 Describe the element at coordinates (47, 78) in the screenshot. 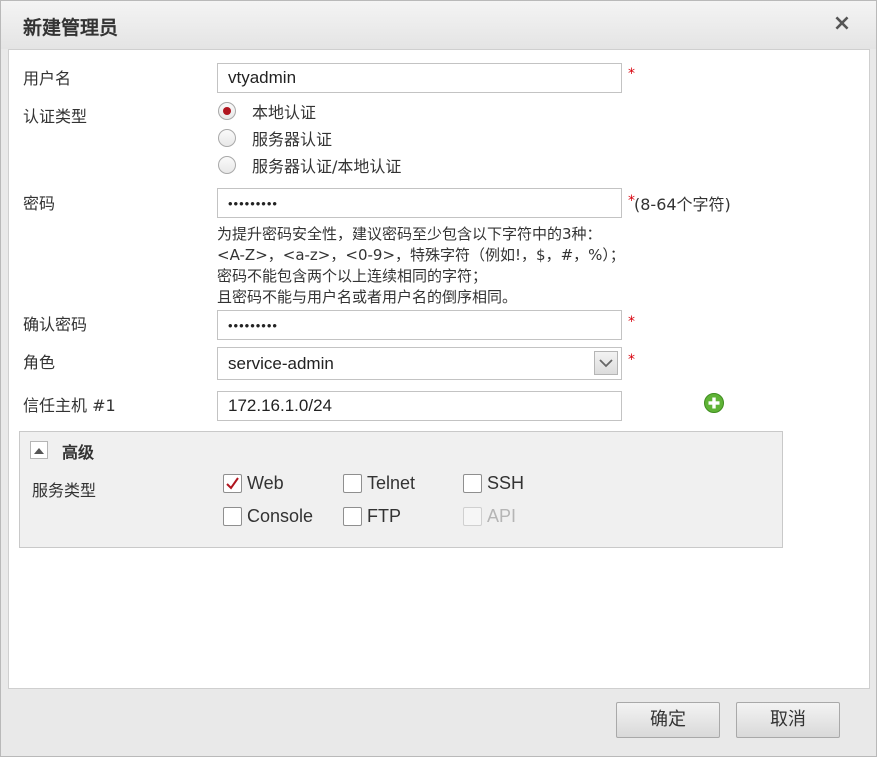

I see `username-label: 用户名` at that location.